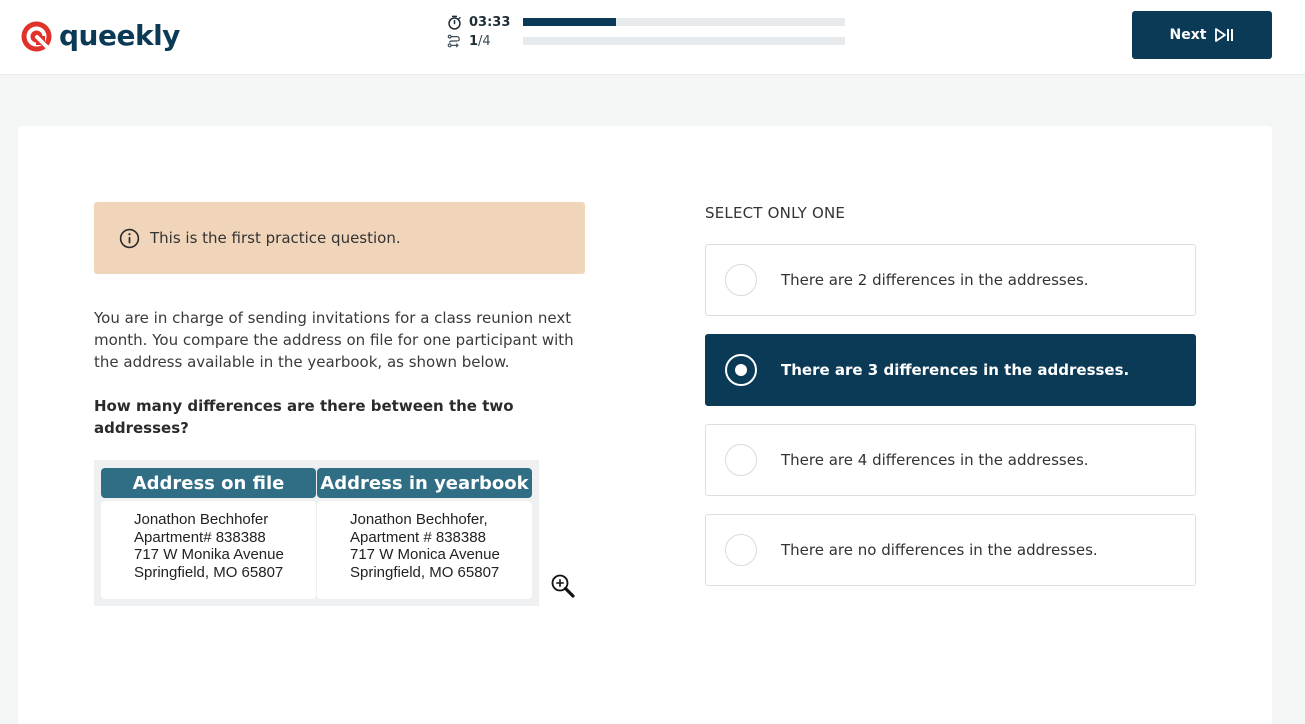 This screenshot has height=724, width=1305. I want to click on address-line: Jonathon Bechhofer,, so click(419, 519).